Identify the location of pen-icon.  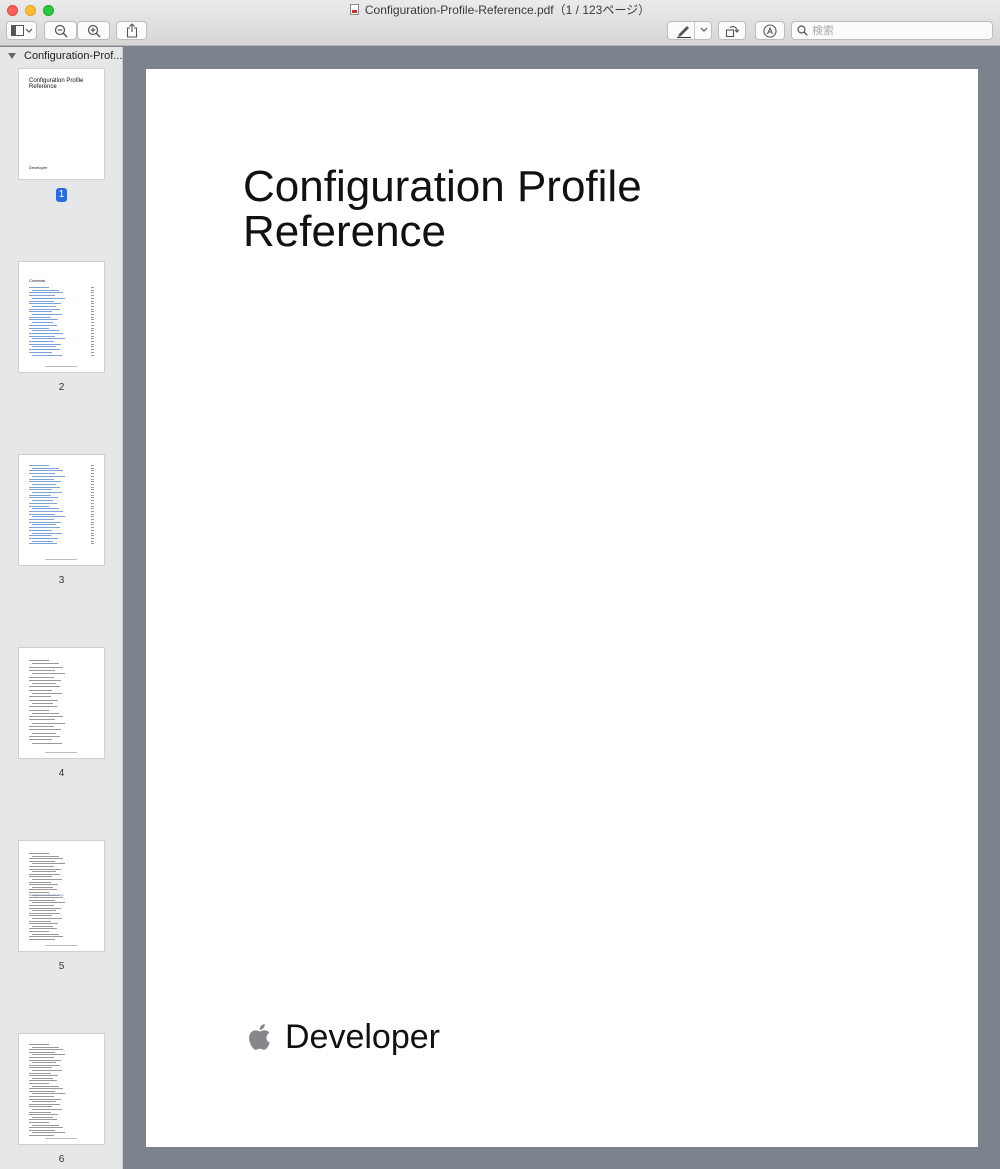
(684, 31).